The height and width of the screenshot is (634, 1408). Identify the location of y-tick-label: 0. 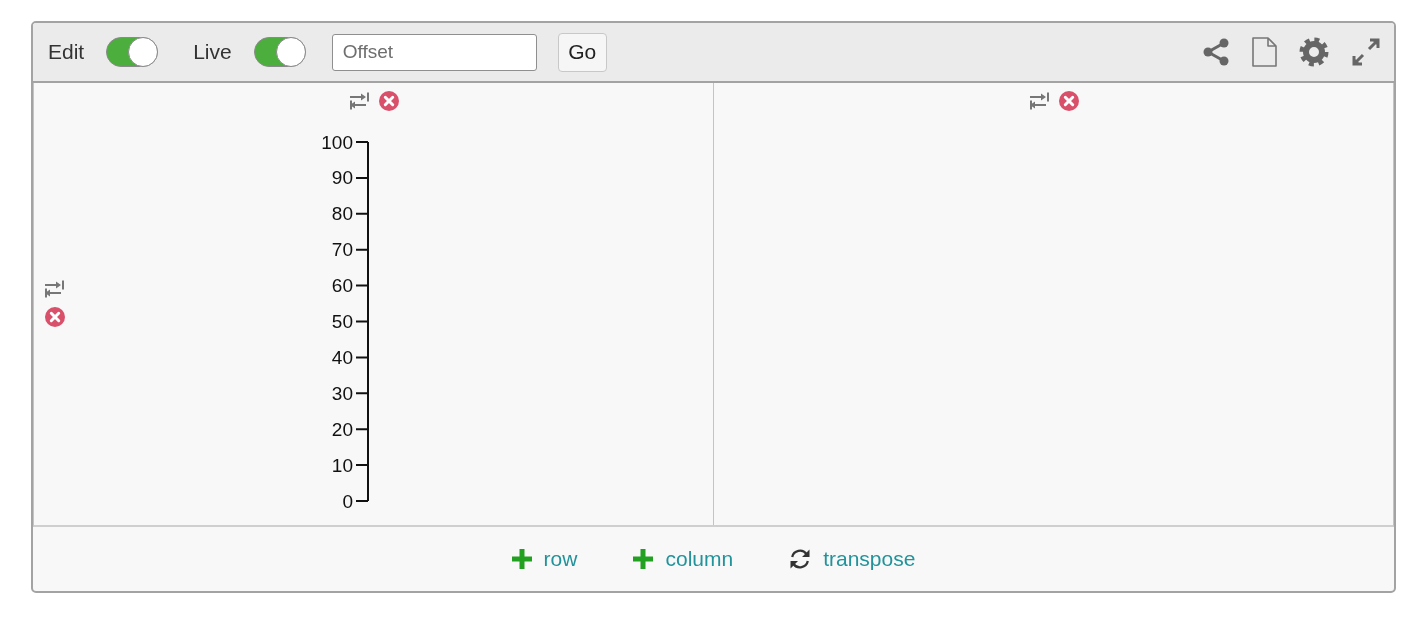
(347, 501).